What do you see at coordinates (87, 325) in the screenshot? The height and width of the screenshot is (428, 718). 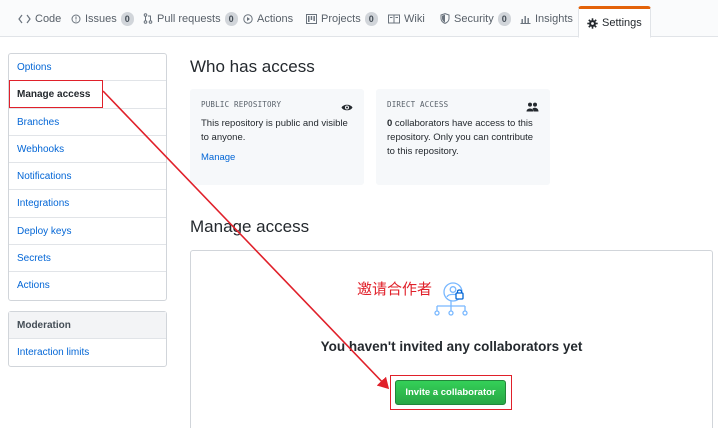 I see `moderation-heading: Moderation` at bounding box center [87, 325].